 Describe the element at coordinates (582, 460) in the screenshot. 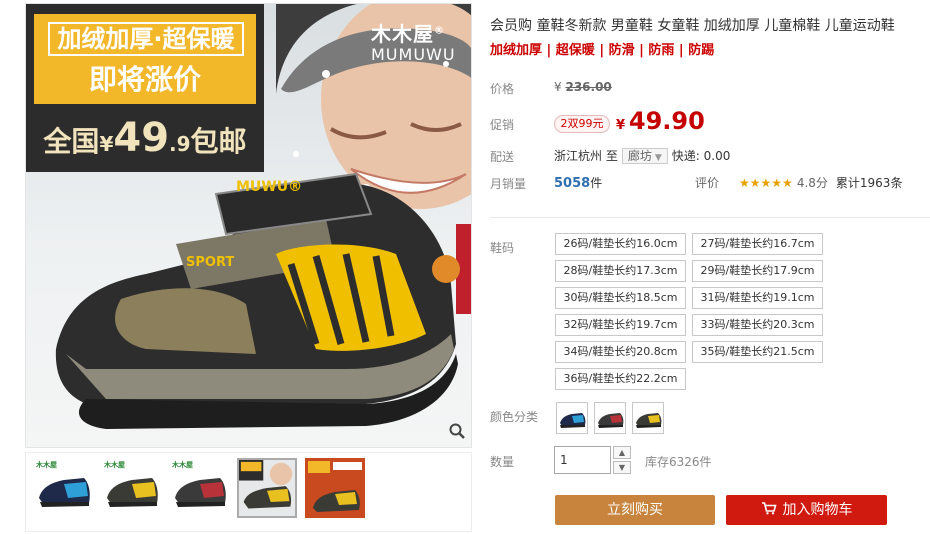

I see `quantity-input` at that location.